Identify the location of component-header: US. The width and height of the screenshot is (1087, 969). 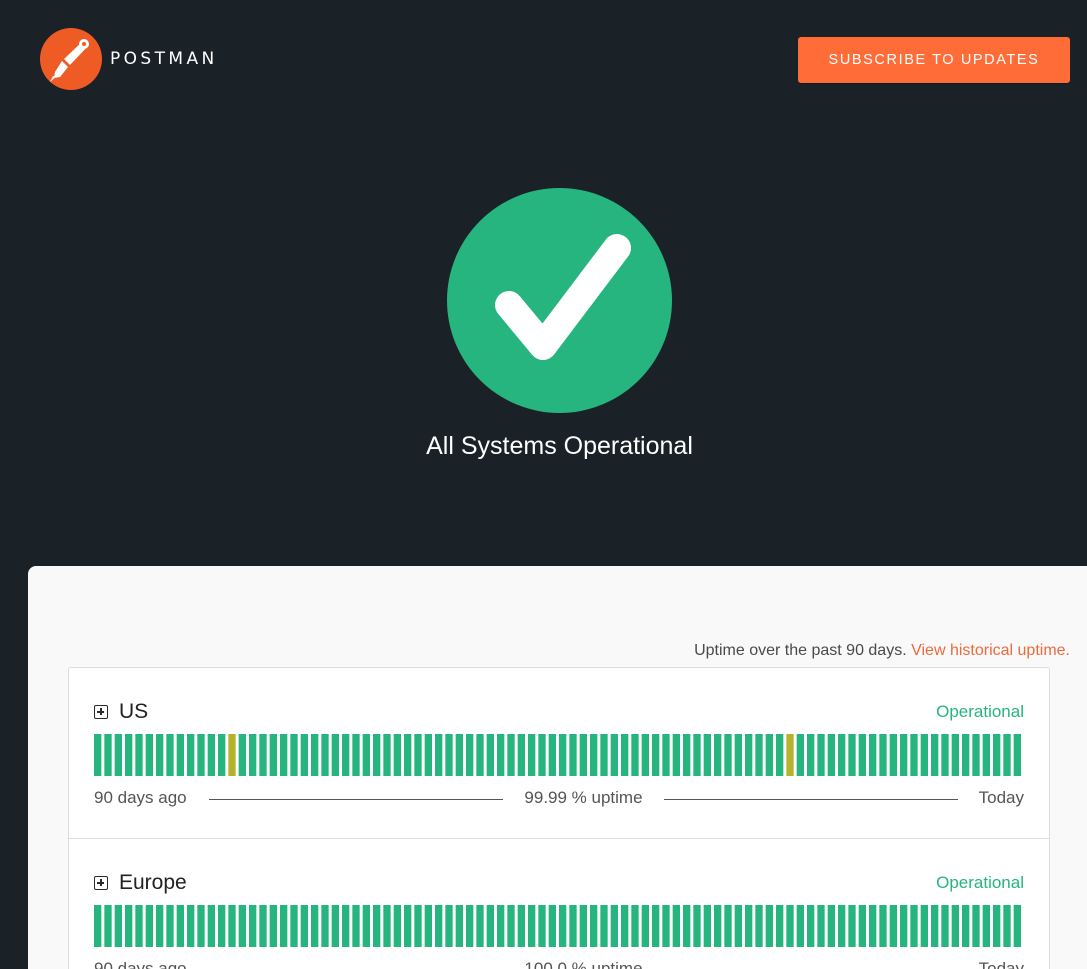
(121, 712).